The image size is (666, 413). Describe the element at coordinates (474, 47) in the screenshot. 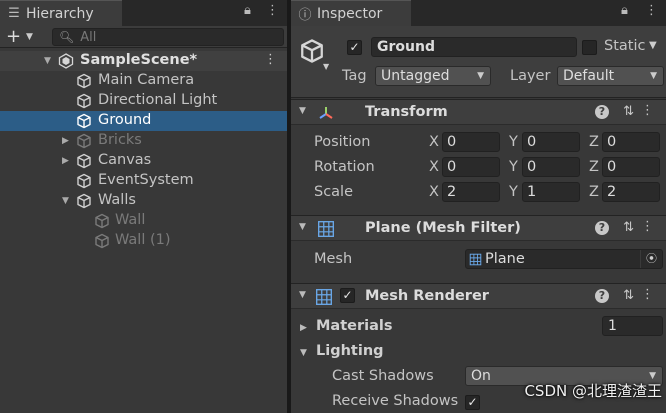

I see `object-name-field: Ground` at that location.